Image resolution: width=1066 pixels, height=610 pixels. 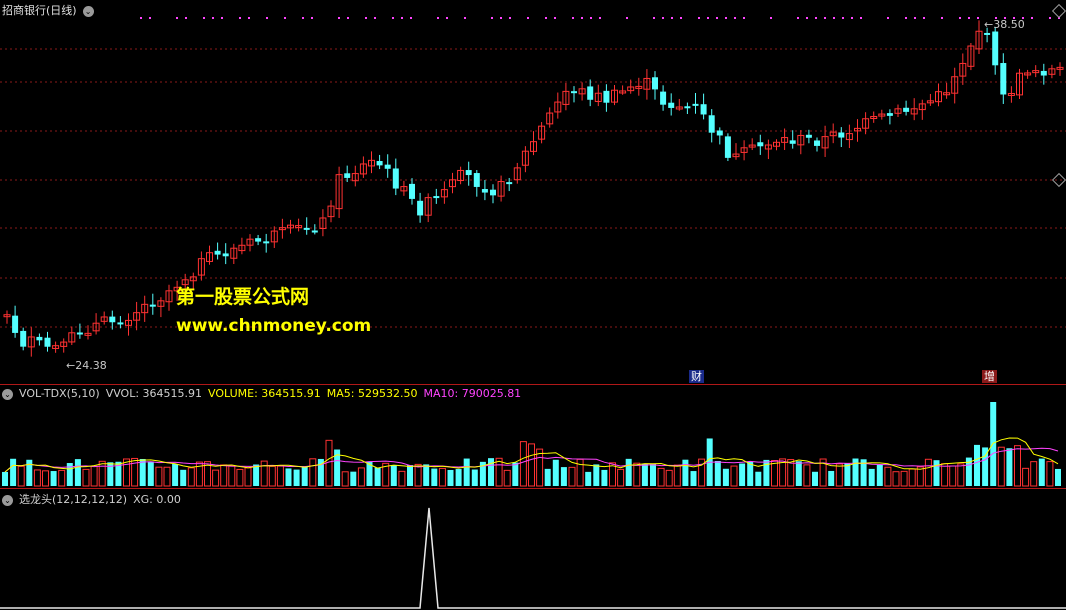 What do you see at coordinates (472, 393) in the screenshot?
I see `ma10-value: MA10: 790025.81` at bounding box center [472, 393].